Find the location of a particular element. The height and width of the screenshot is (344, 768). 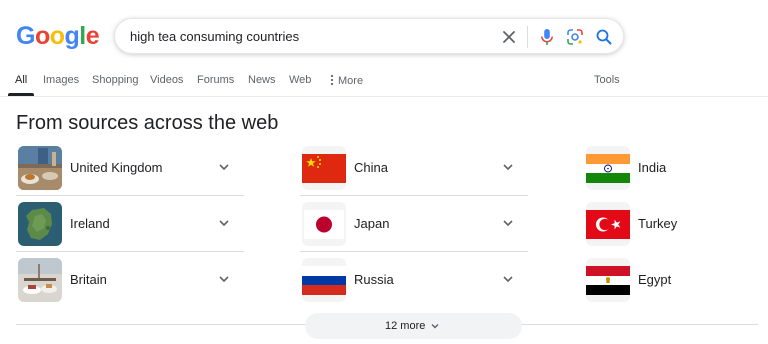

tab-shopping: Shopping is located at coordinates (115, 80).